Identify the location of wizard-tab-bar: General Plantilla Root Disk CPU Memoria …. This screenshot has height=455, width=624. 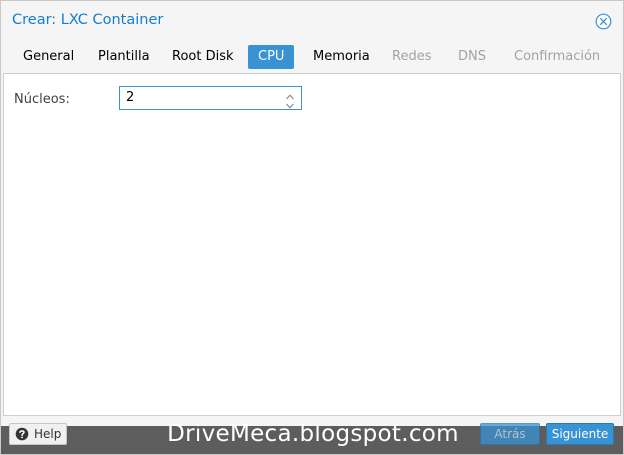
(312, 57).